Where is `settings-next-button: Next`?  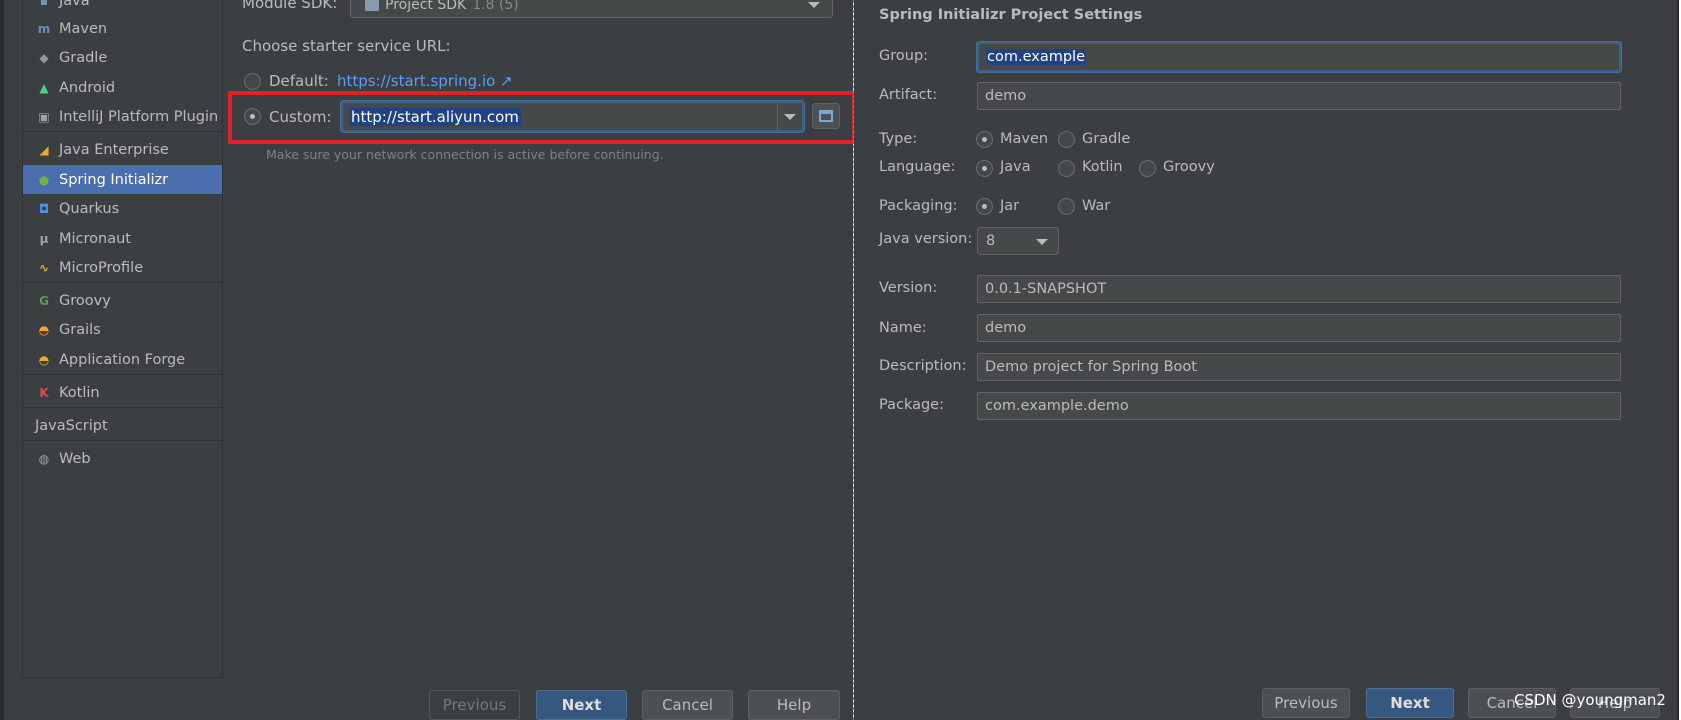 settings-next-button: Next is located at coordinates (1410, 703).